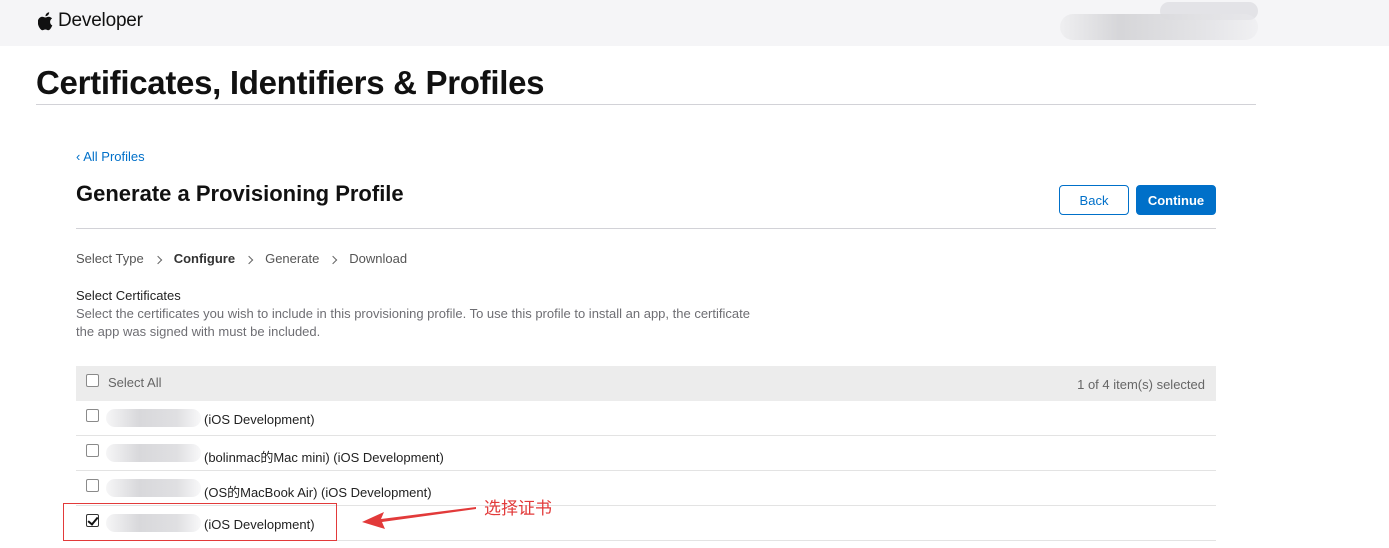  I want to click on annotation-label: 选择证书, so click(518, 509).